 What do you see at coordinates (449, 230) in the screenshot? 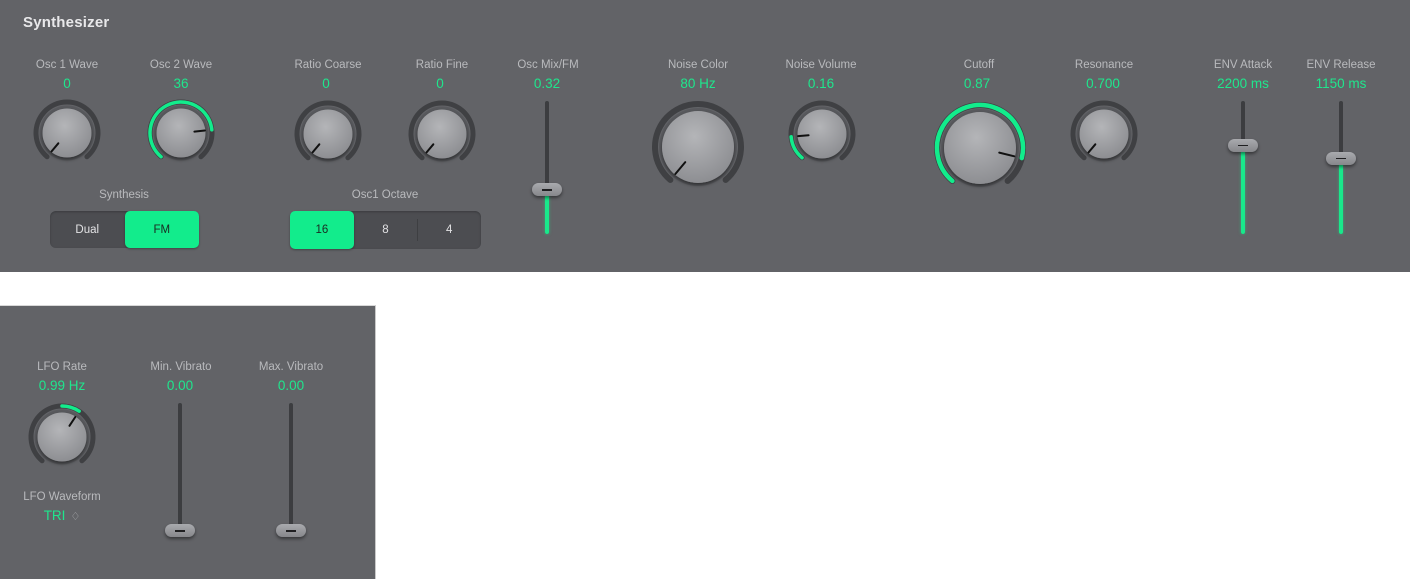
I see `octave-4-button: 4` at bounding box center [449, 230].